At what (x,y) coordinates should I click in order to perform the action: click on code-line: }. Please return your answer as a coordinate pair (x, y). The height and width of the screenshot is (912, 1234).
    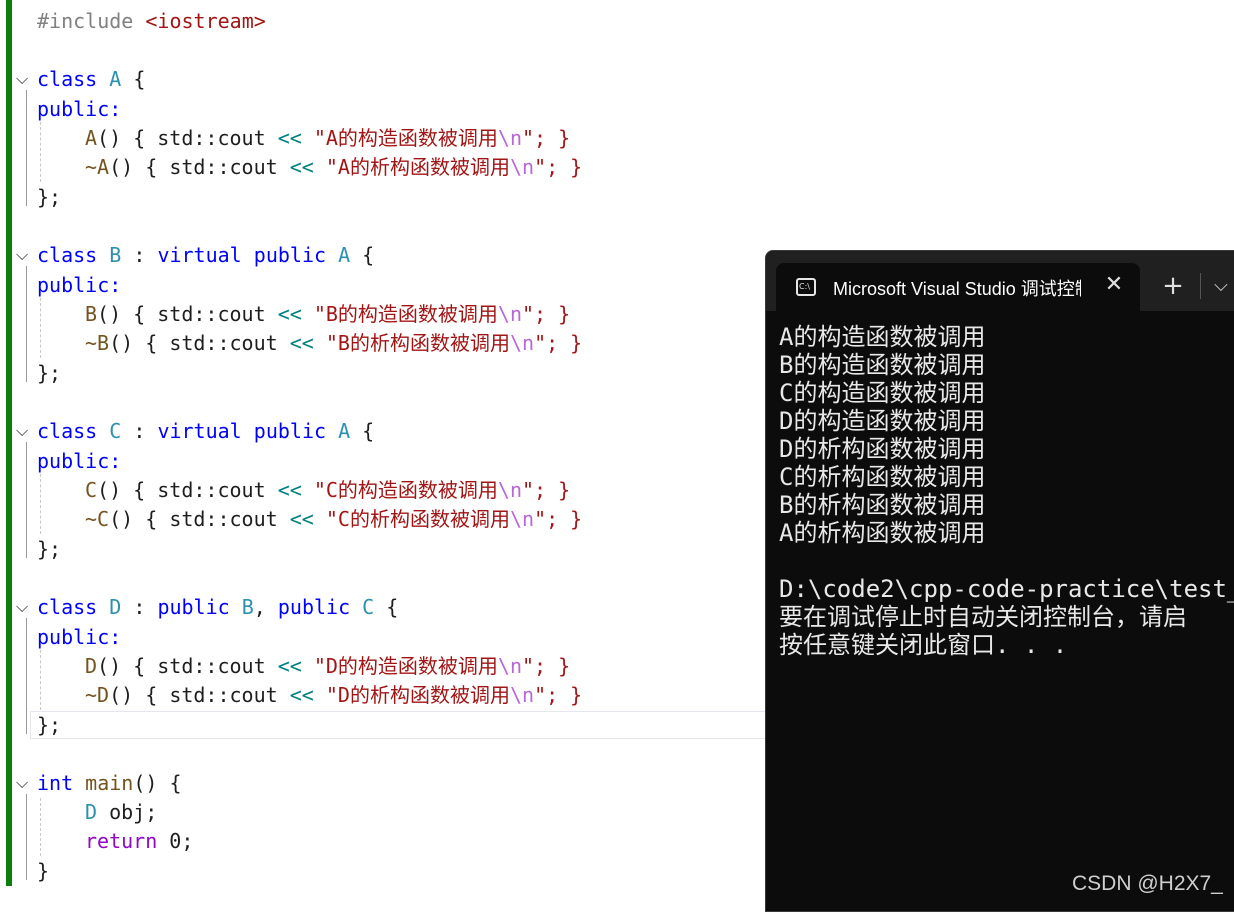
    Looking at the image, I should click on (43, 871).